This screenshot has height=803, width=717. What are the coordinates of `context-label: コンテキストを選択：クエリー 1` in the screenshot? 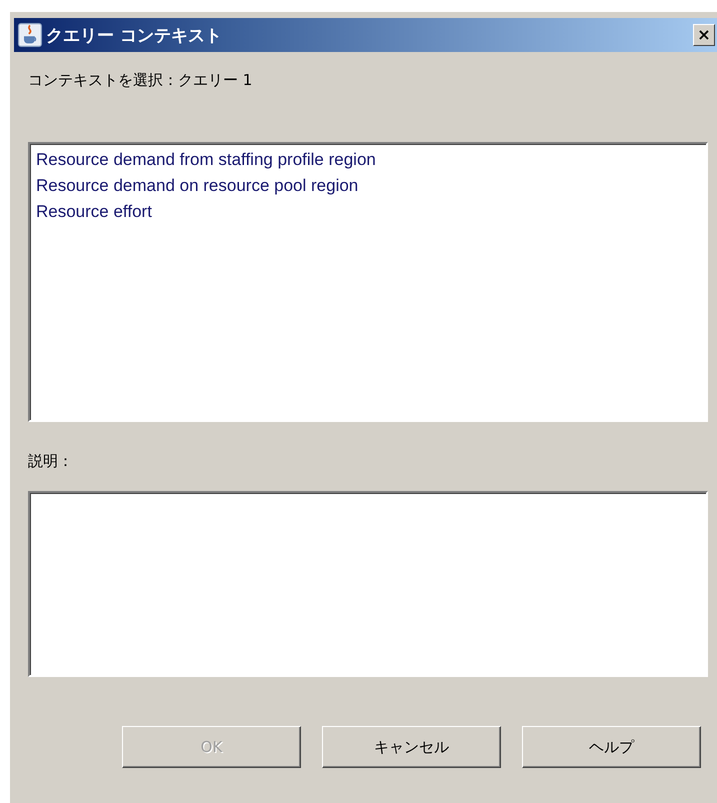 It's located at (140, 80).